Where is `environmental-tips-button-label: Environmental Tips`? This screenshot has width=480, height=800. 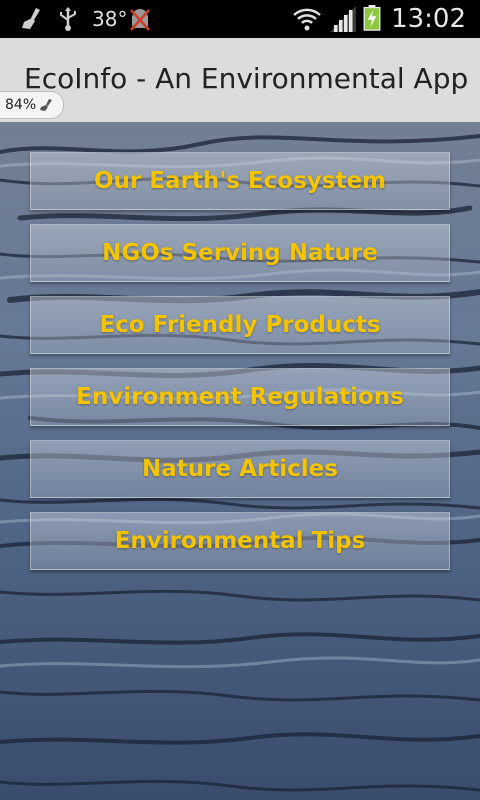 environmental-tips-button-label: Environmental Tips is located at coordinates (240, 541).